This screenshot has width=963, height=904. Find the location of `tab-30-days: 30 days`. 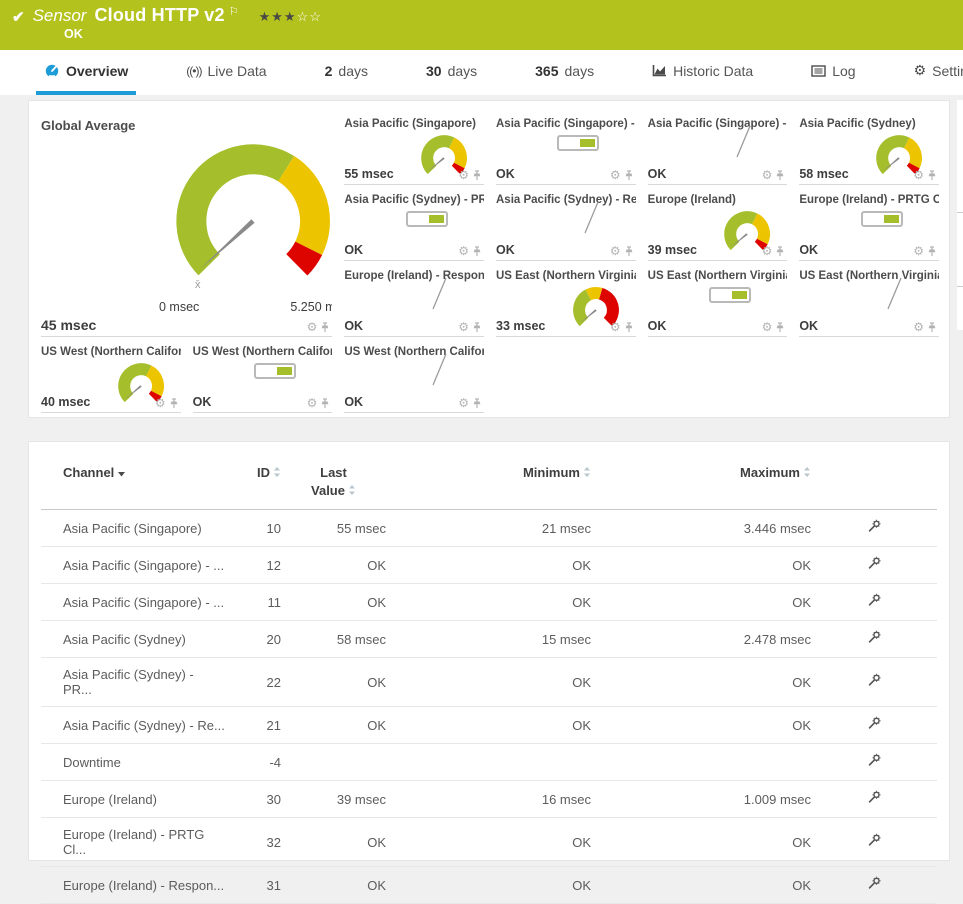

tab-30-days: 30 days is located at coordinates (451, 72).